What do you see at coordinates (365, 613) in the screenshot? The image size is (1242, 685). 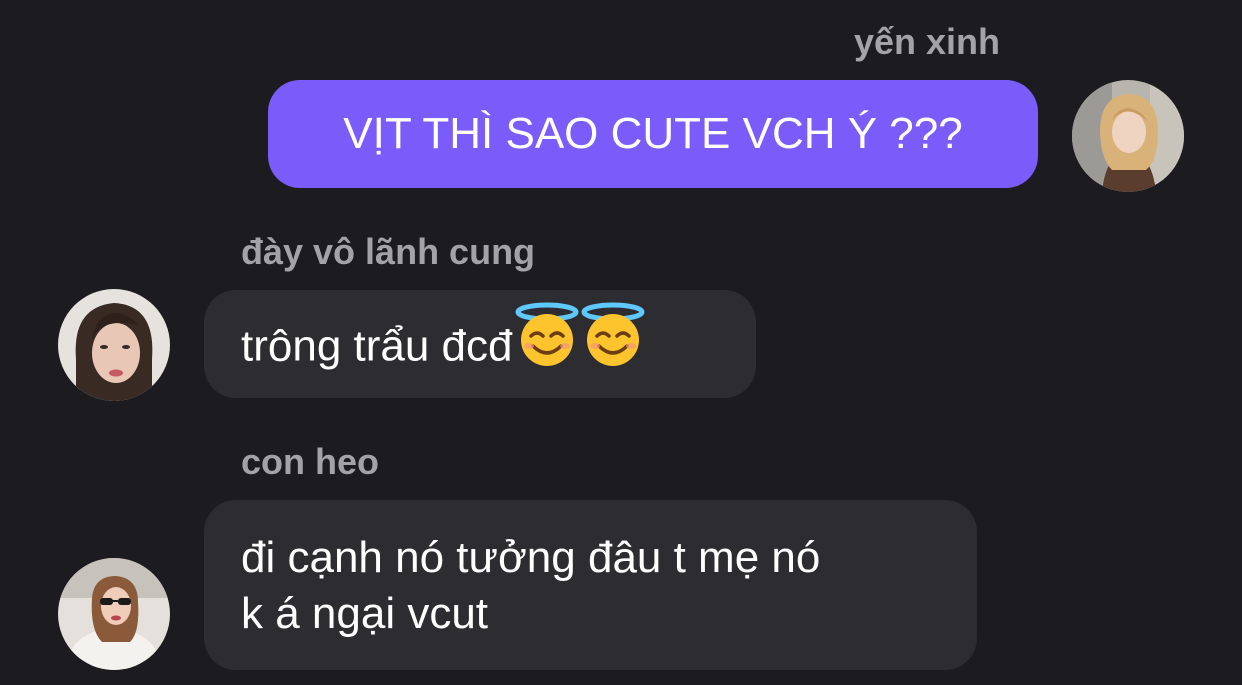 I see `message-text-line: k á ngại vcut` at bounding box center [365, 613].